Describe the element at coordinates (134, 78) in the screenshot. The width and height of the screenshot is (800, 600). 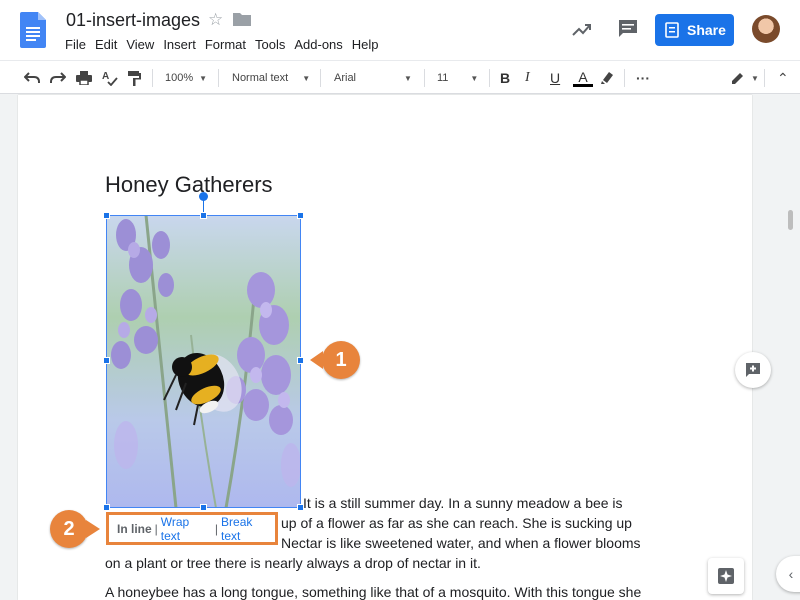
I see `paint-format-icon` at that location.